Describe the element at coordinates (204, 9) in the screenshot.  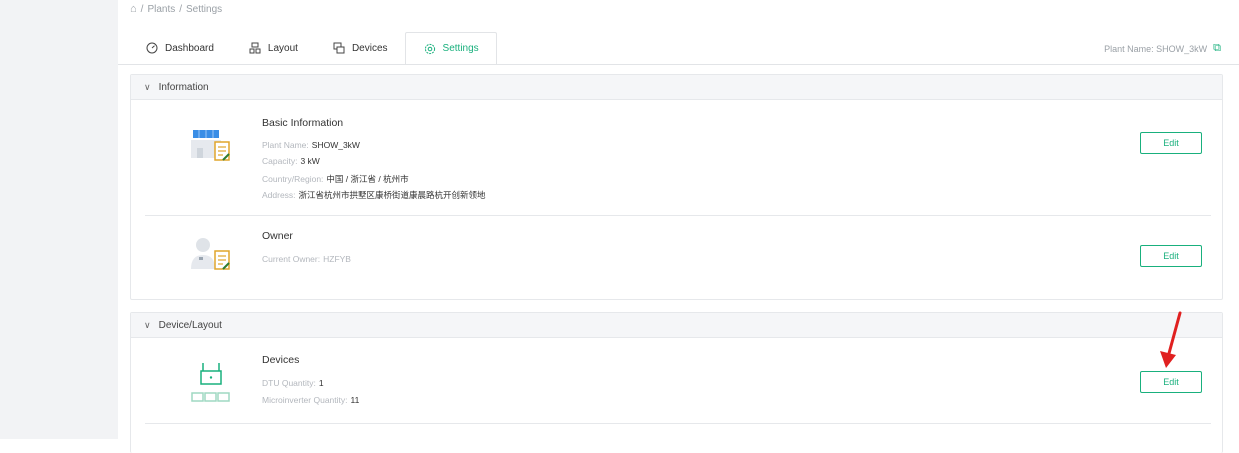
I see `breadcrumb-settings: Settings` at that location.